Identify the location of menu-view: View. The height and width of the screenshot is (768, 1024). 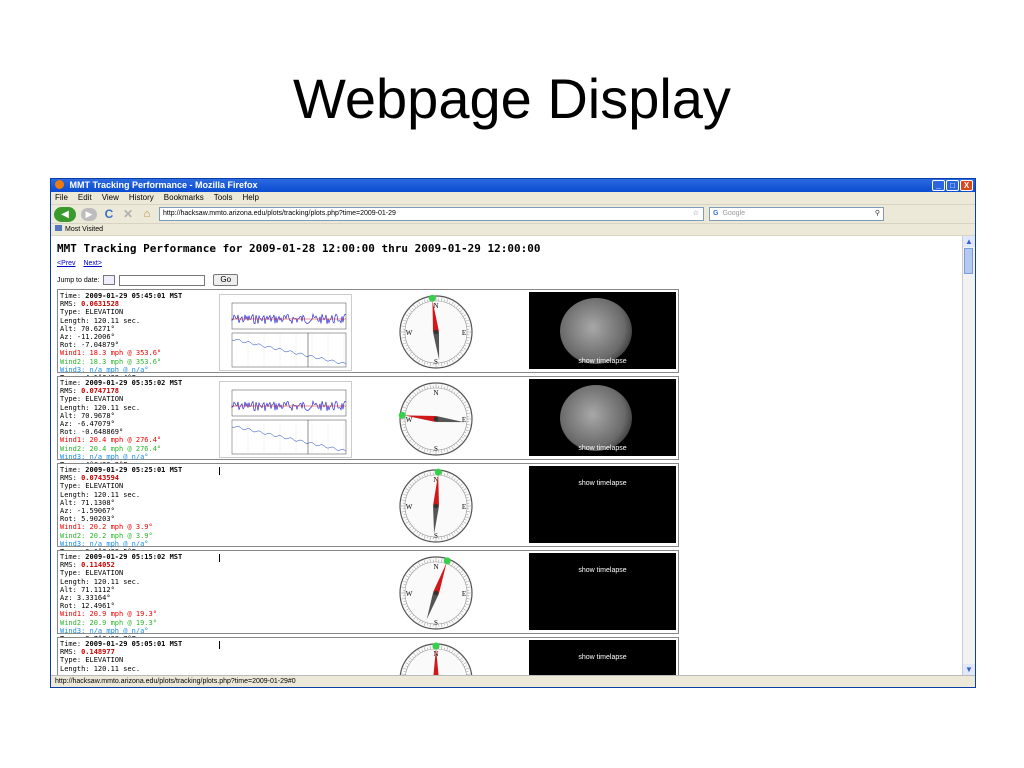
(110, 198).